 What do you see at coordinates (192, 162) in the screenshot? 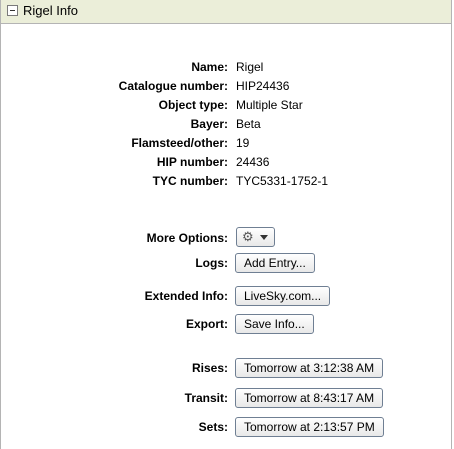
I see `field-label: HIP number:` at bounding box center [192, 162].